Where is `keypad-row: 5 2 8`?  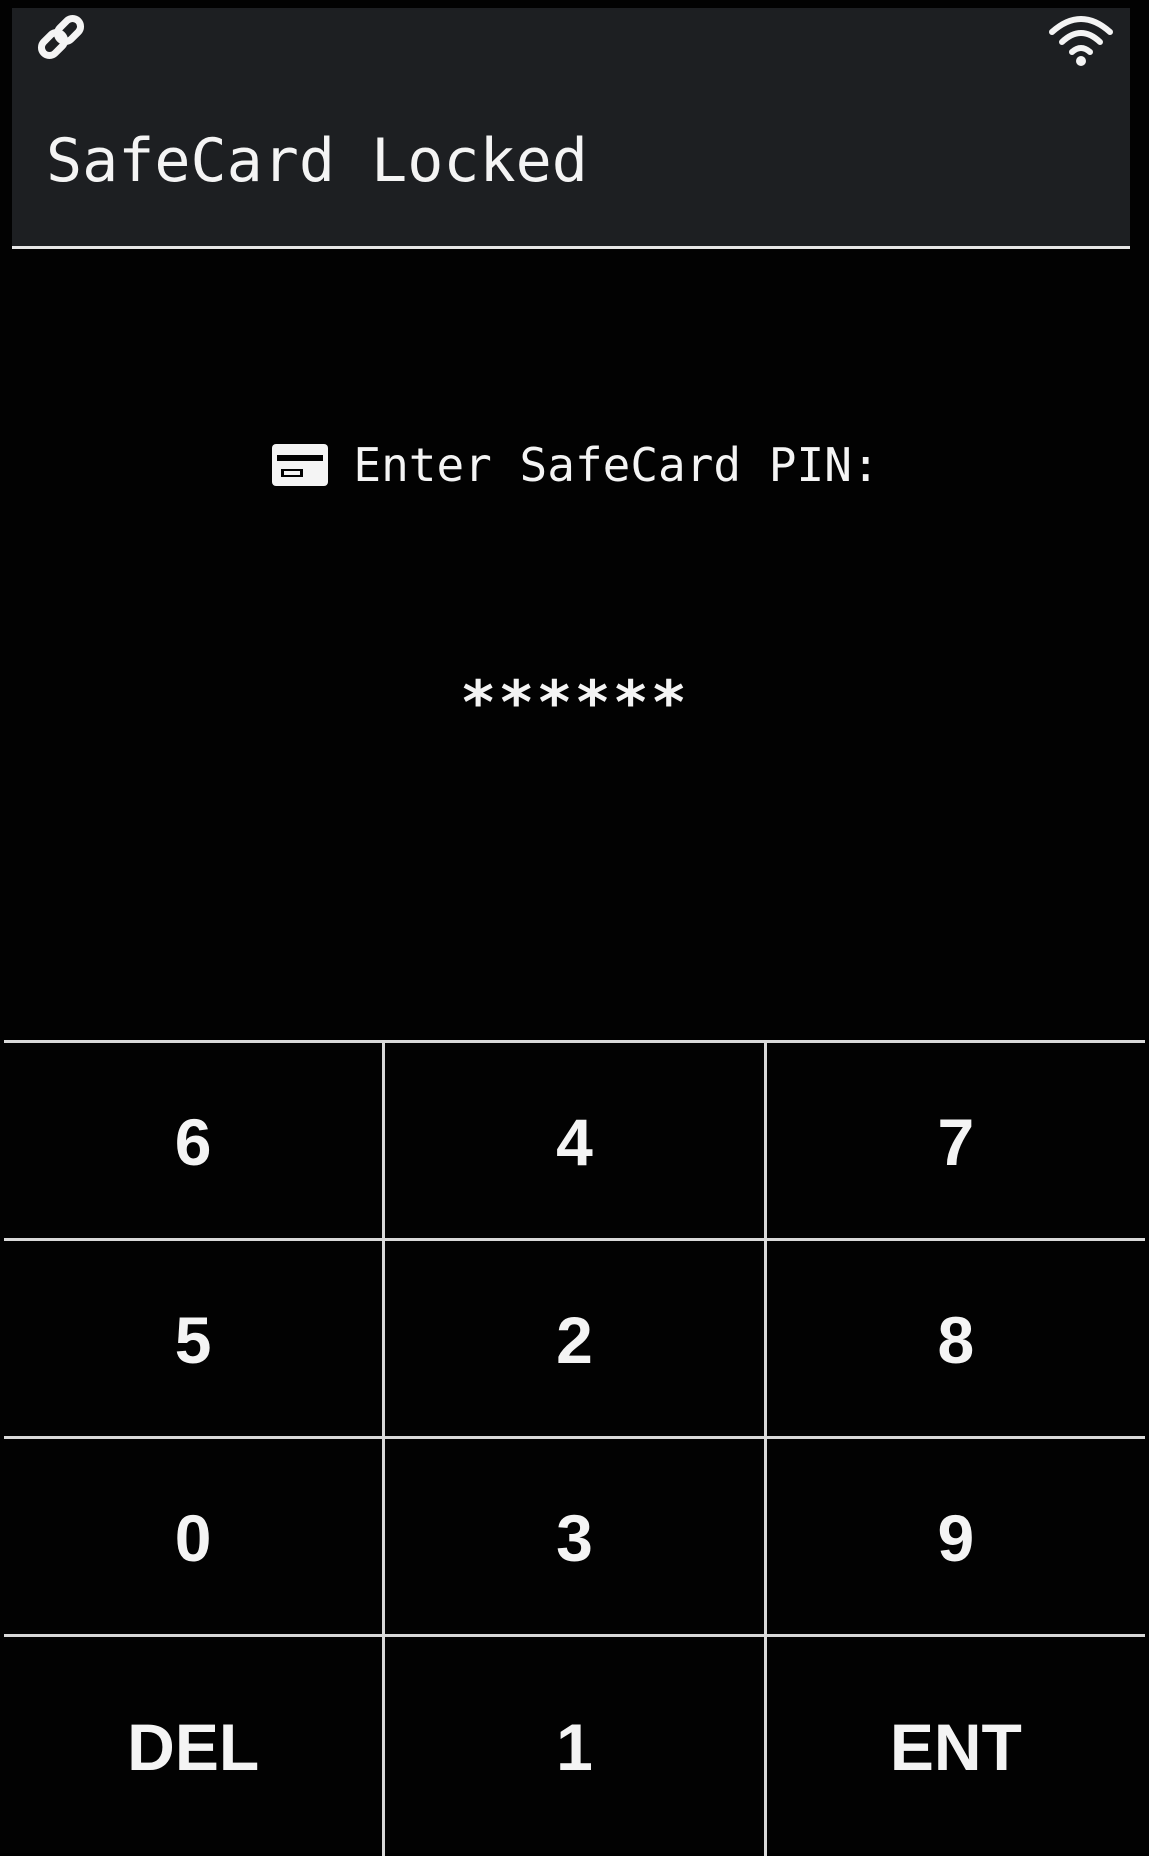
keypad-row: 5 2 8 is located at coordinates (574, 1338).